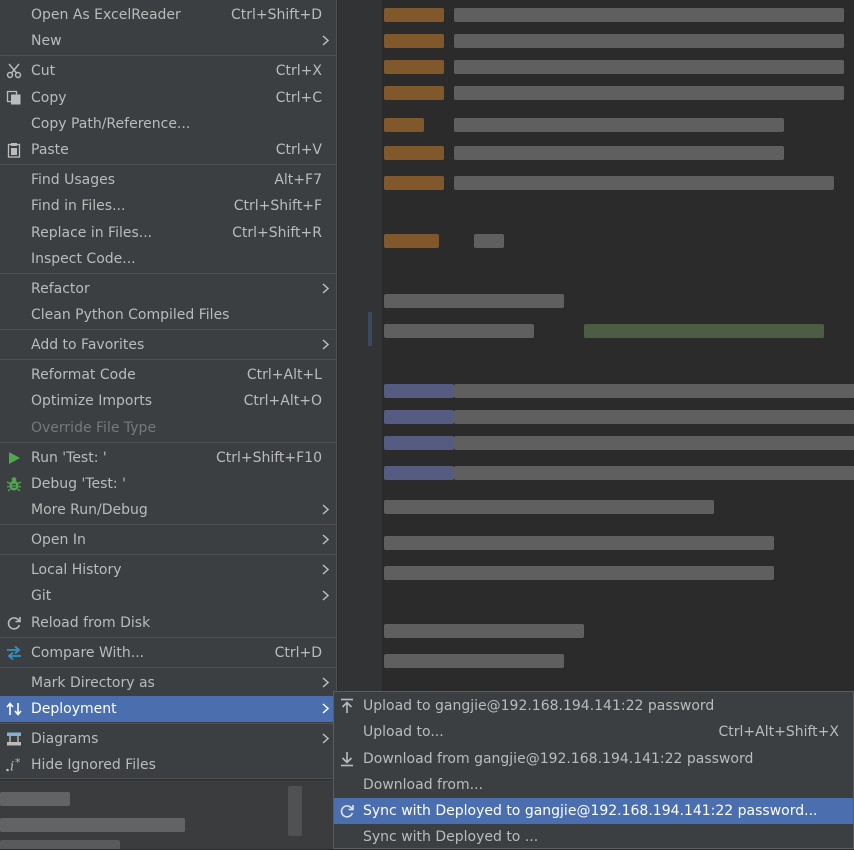  Describe the element at coordinates (168, 206) in the screenshot. I see `menu-item-find-in-files: Find in Files... Ctrl+Shift+F` at that location.